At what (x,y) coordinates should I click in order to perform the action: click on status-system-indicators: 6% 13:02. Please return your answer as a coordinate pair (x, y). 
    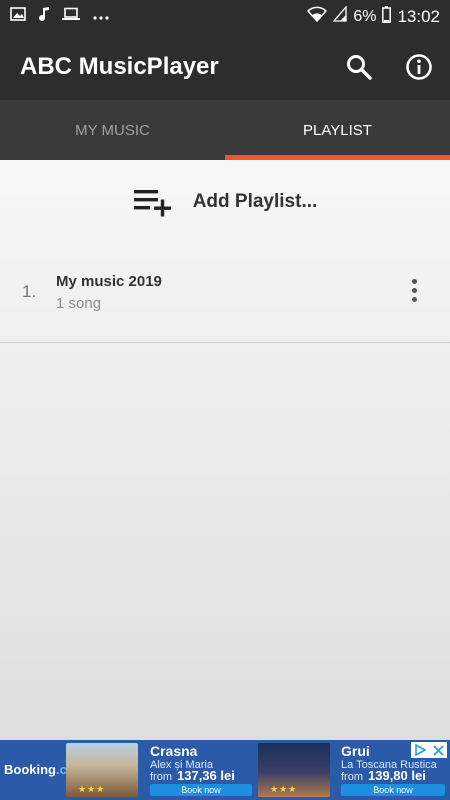
    Looking at the image, I should click on (373, 16).